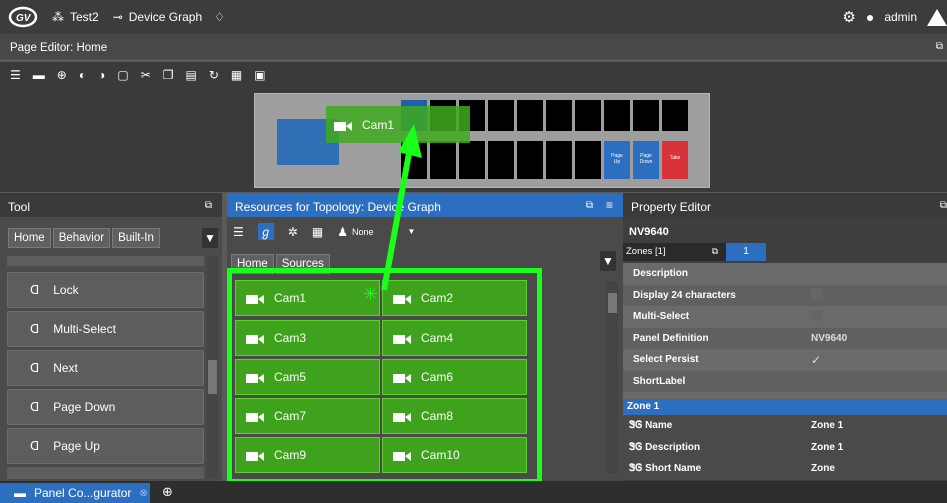  What do you see at coordinates (122, 75) in the screenshot?
I see `delete-icon: ▢` at bounding box center [122, 75].